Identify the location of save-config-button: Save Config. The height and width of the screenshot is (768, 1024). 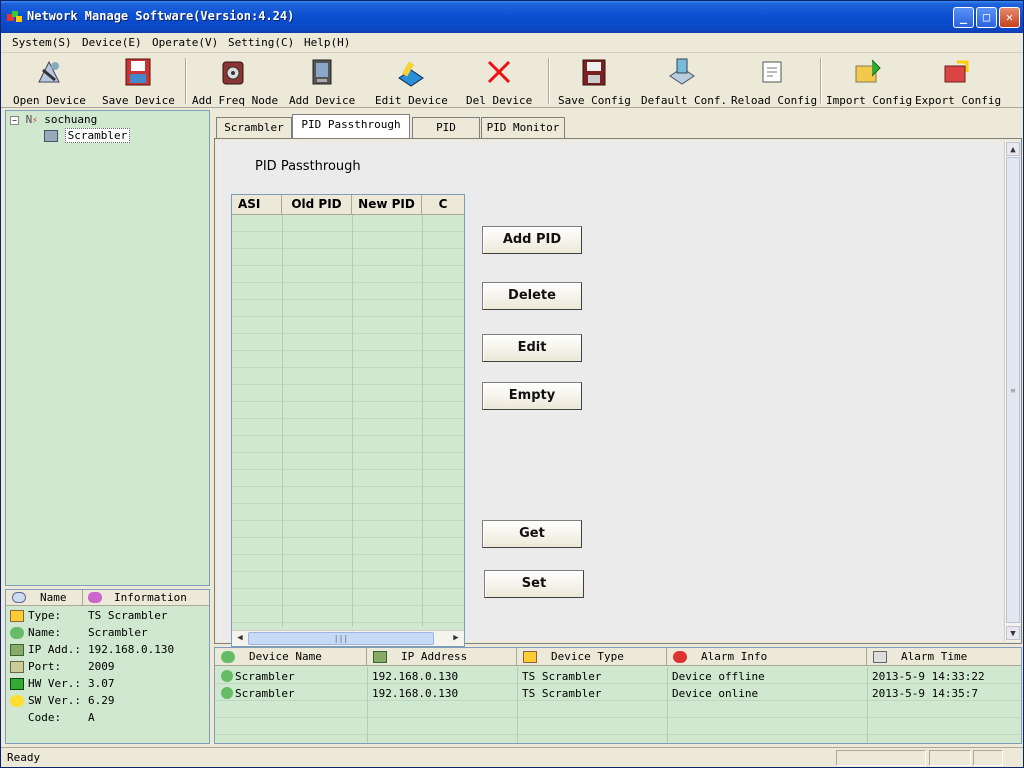
(594, 81).